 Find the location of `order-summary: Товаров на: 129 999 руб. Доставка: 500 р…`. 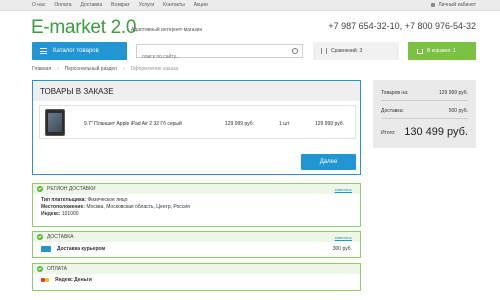

order-summary: Товаров на: 129 999 руб. Доставка: 500 р… is located at coordinates (424, 114).